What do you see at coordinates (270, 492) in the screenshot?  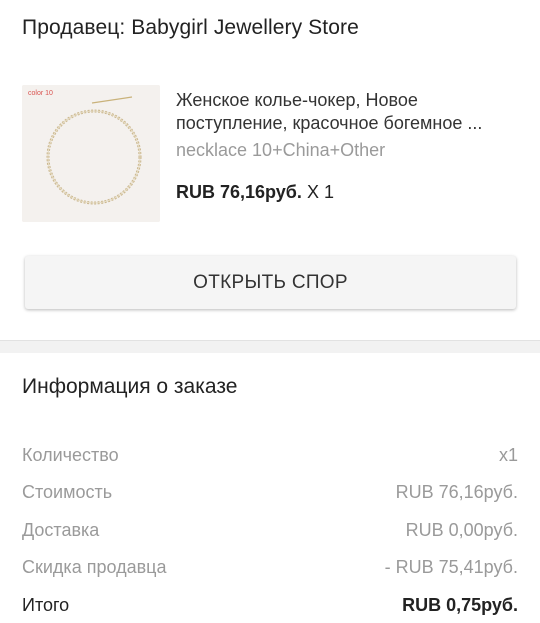 I see `order-row-cost: Стоимость RUB 76,16руб.` at bounding box center [270, 492].